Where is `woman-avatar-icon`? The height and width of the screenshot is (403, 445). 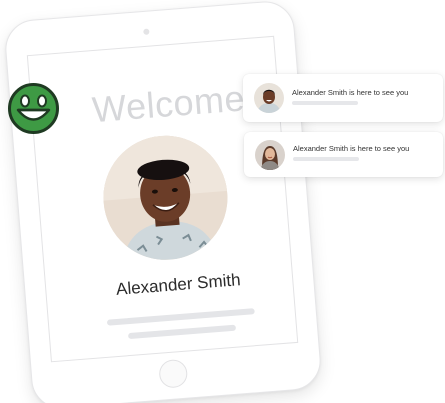 woman-avatar-icon is located at coordinates (270, 155).